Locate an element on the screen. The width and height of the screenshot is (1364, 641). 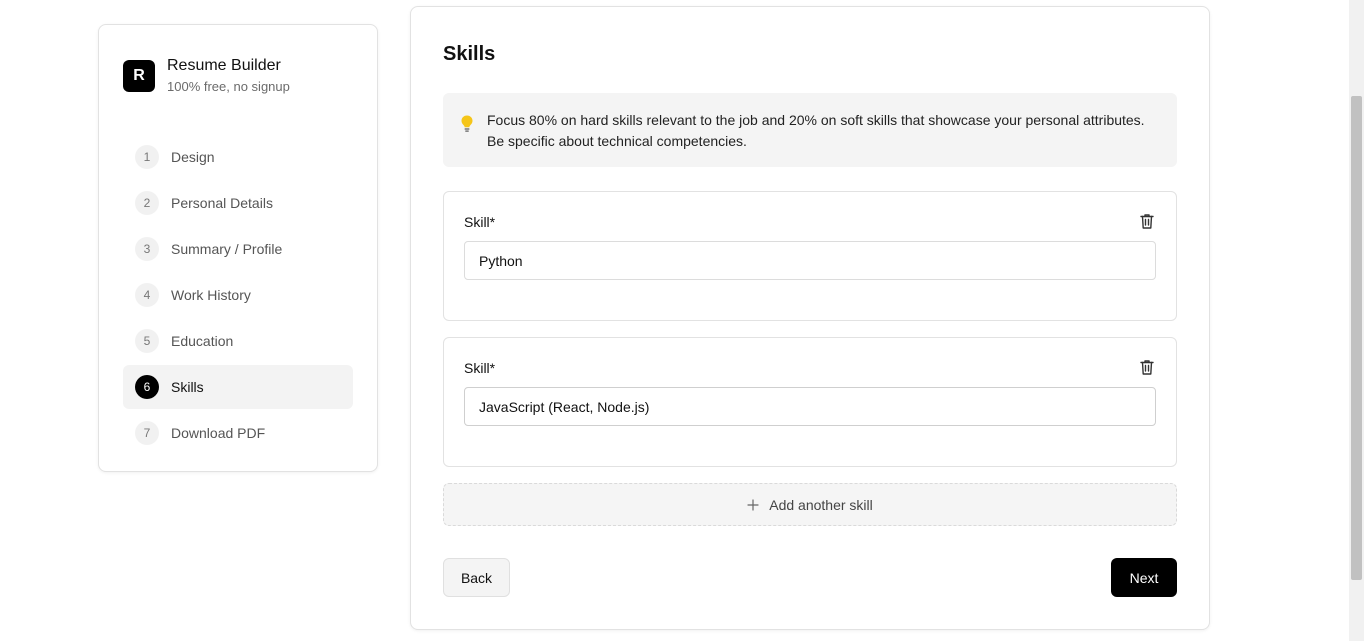
step-label: Download PDF is located at coordinates (218, 433).